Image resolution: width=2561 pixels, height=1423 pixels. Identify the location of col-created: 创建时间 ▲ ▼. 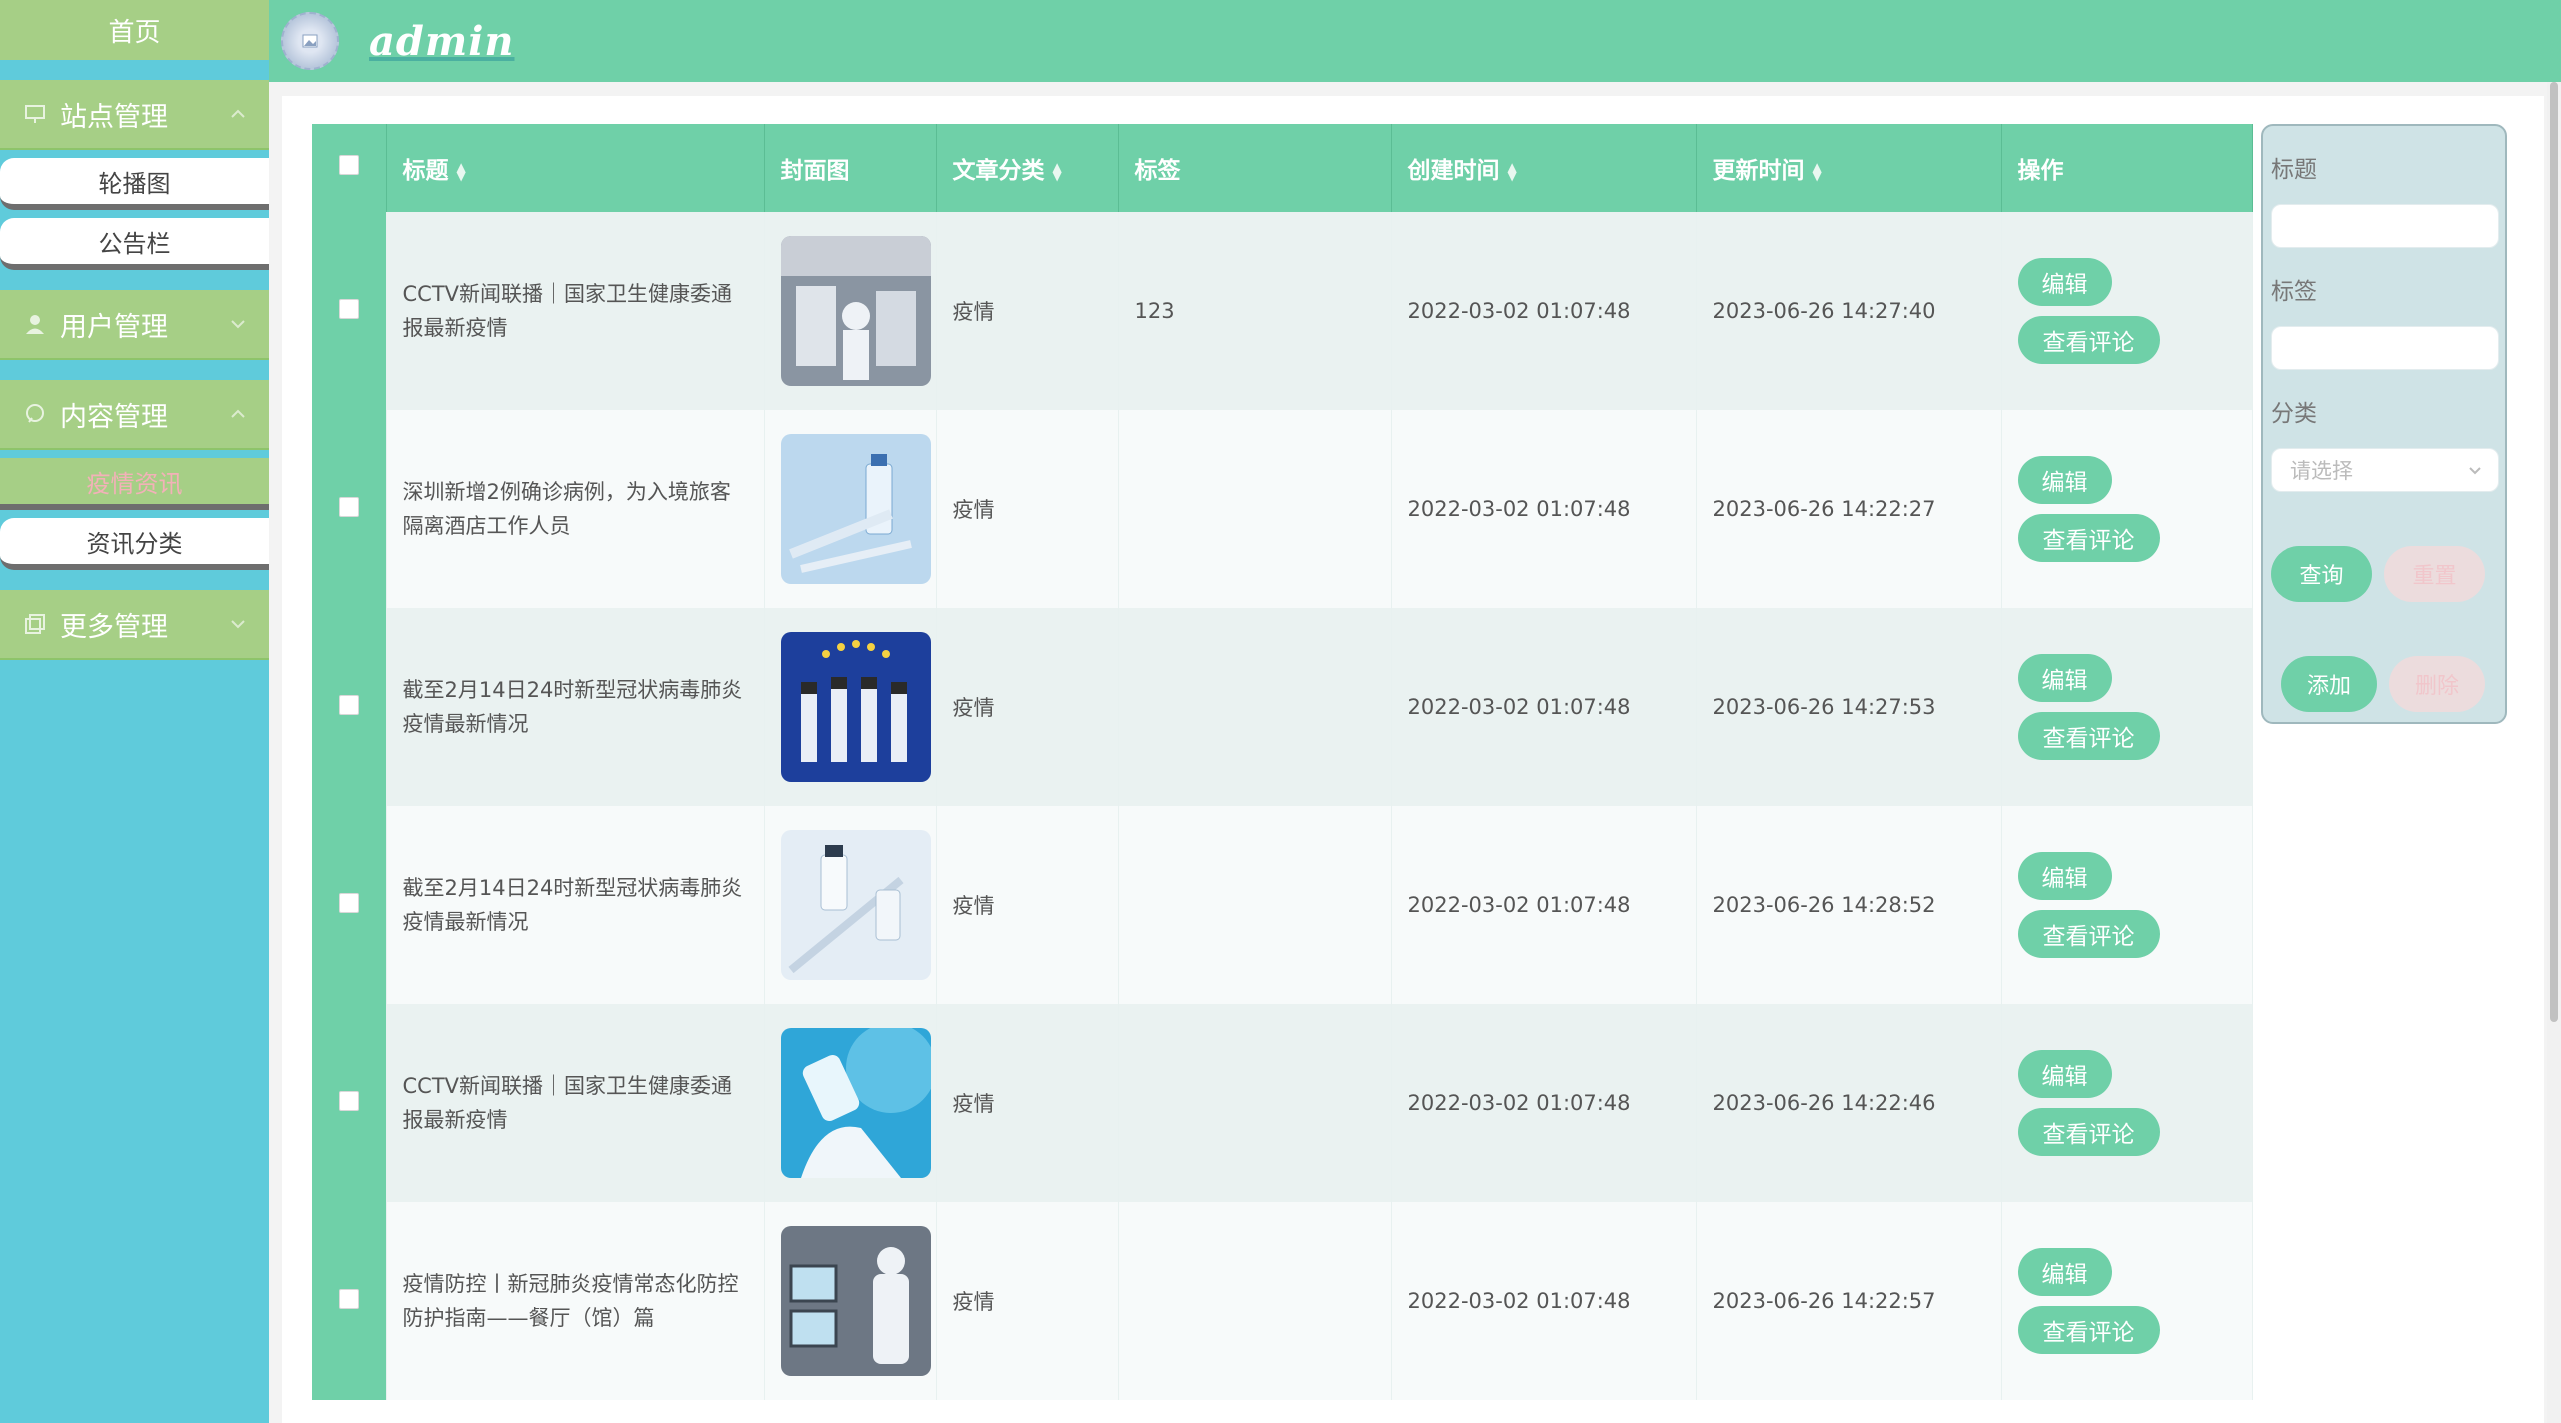
(1544, 168).